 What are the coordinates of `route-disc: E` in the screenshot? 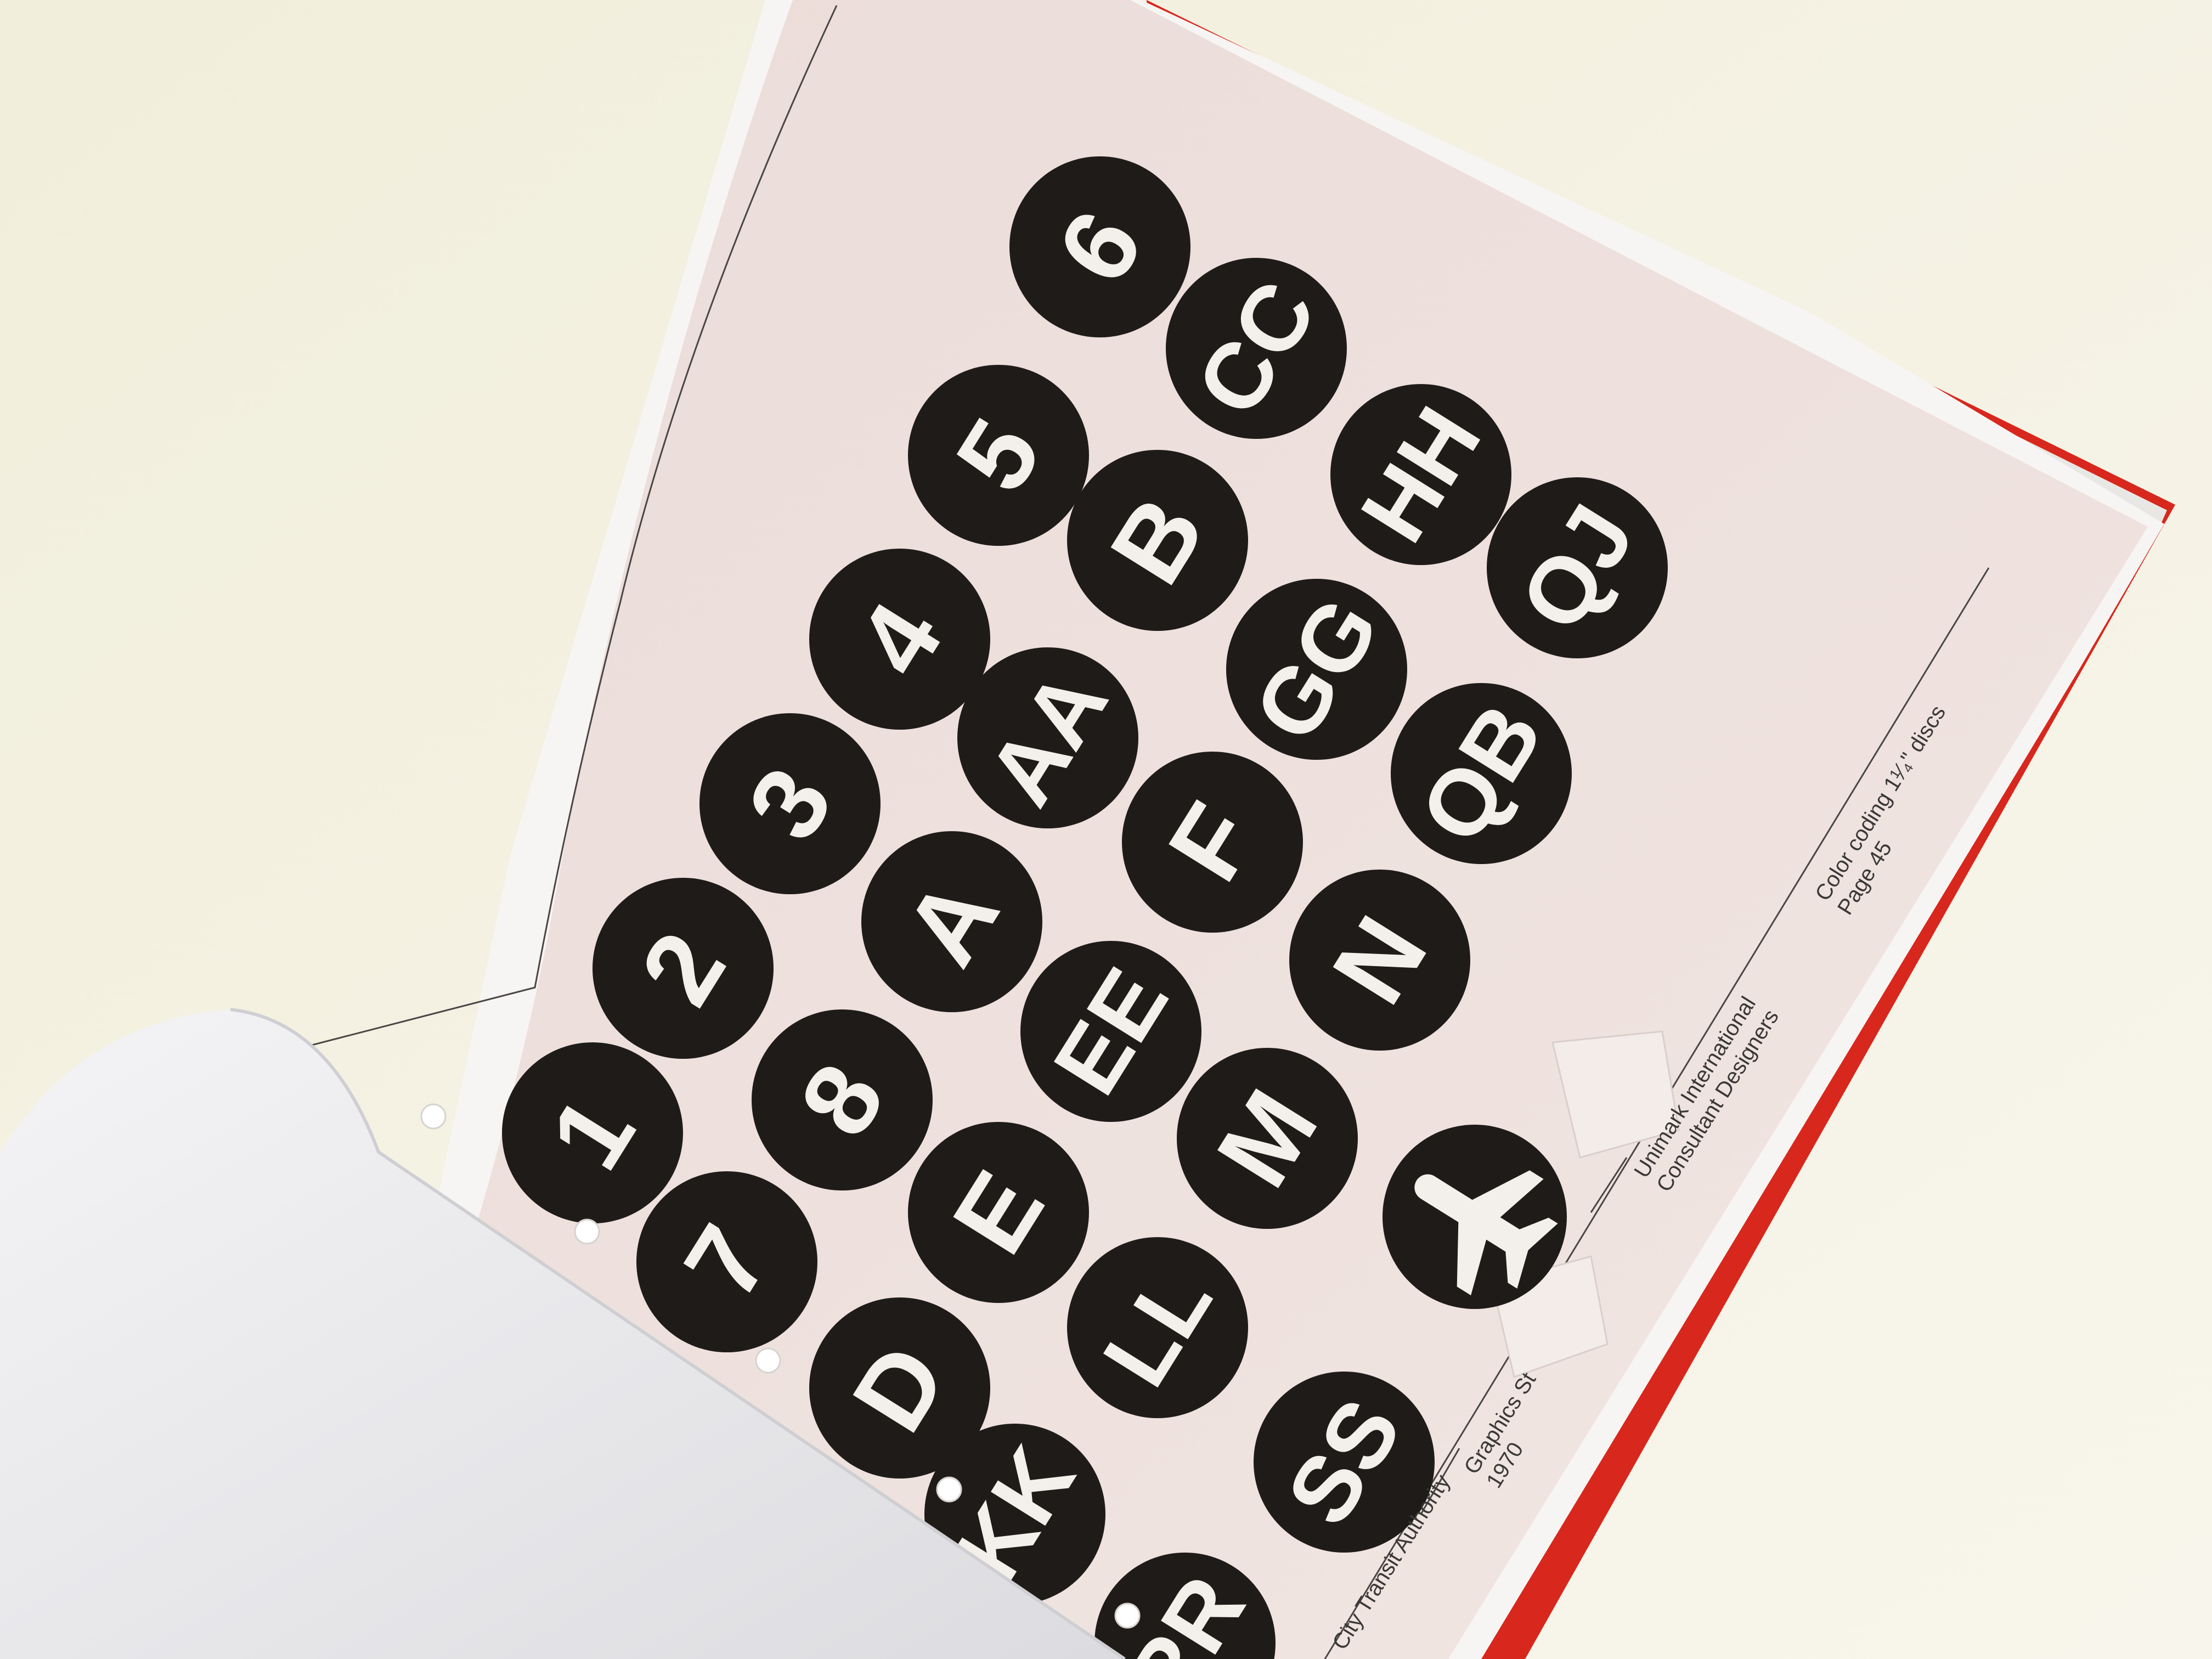 It's located at (998, 1212).